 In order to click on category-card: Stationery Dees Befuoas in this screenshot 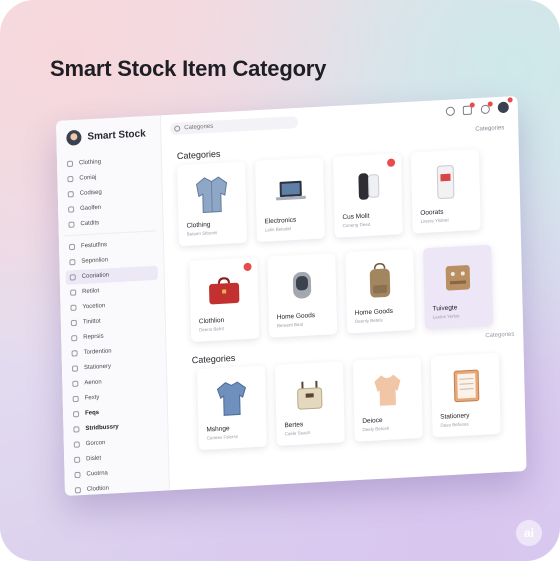, I will do `click(465, 395)`.